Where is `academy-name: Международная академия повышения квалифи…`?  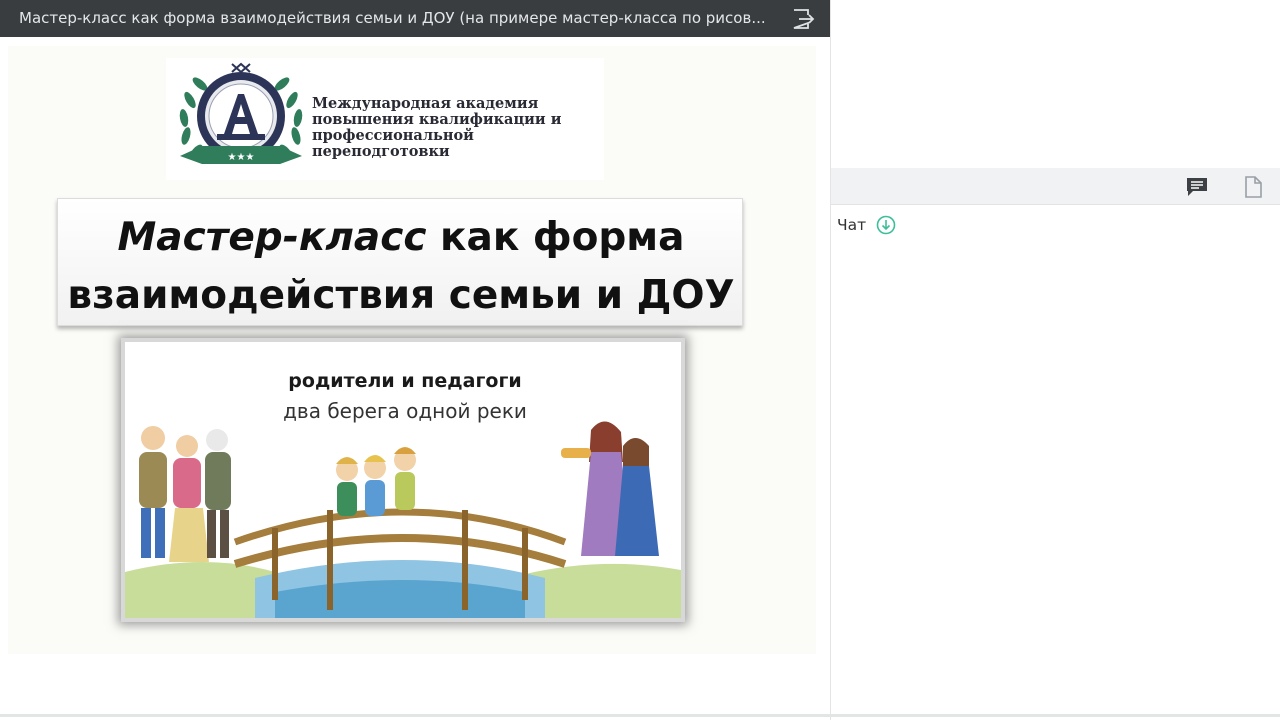 academy-name: Международная академия повышения квалифи… is located at coordinates (457, 128).